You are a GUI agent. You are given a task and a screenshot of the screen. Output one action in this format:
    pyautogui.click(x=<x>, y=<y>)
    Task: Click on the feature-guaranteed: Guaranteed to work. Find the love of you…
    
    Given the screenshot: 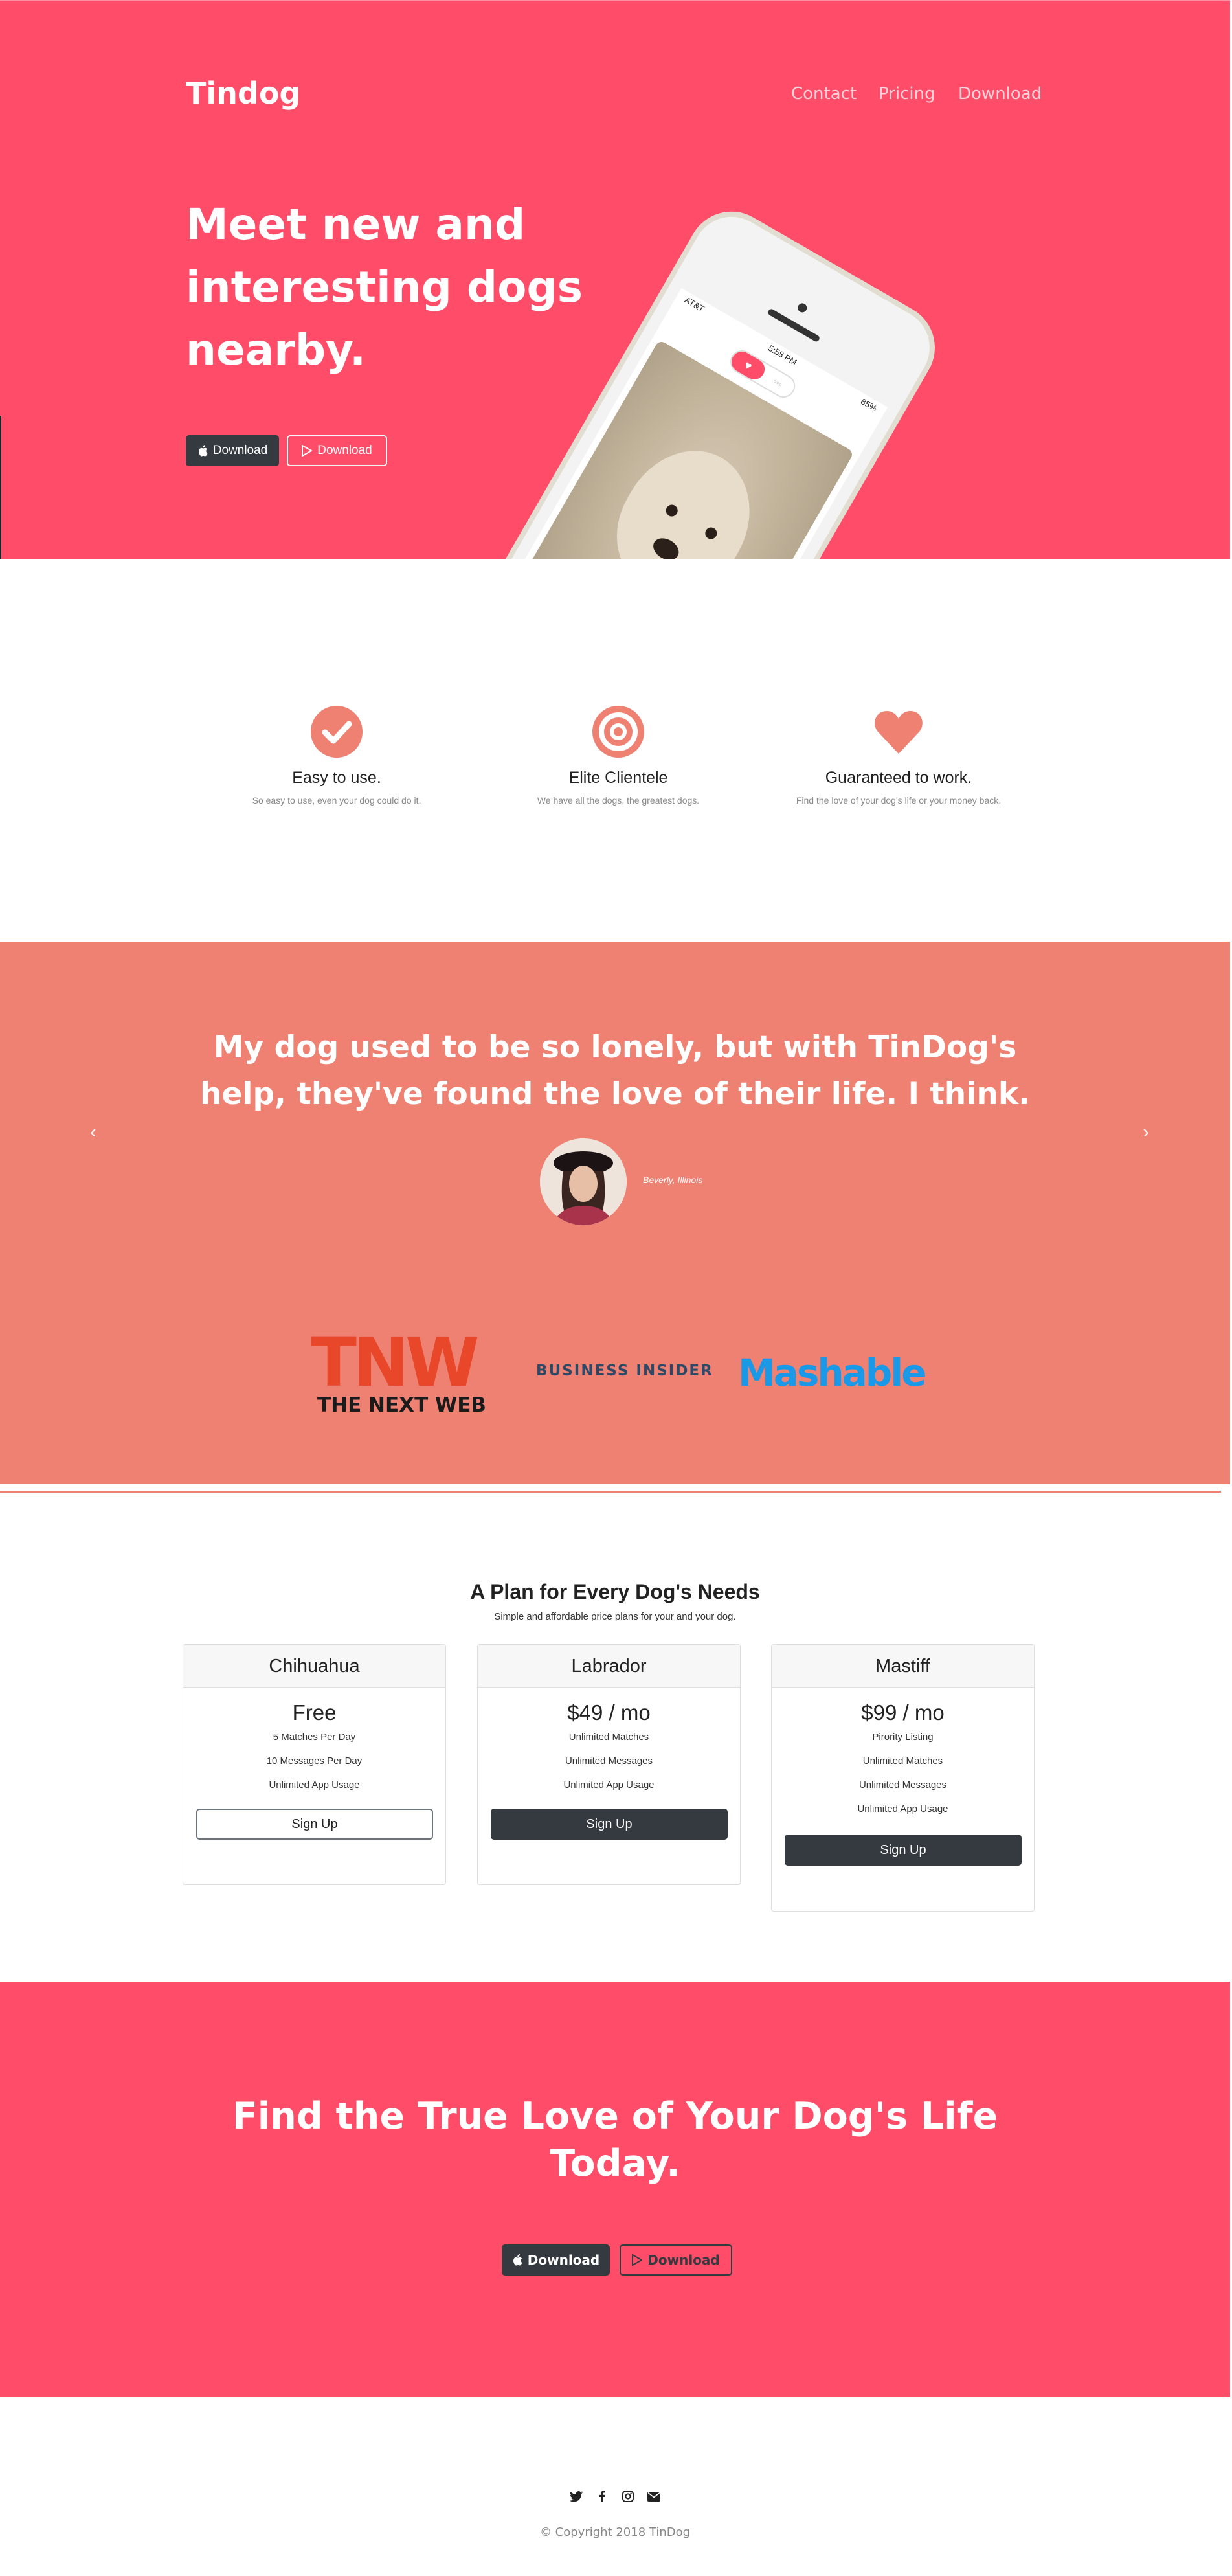 What is the action you would take?
    pyautogui.click(x=898, y=756)
    